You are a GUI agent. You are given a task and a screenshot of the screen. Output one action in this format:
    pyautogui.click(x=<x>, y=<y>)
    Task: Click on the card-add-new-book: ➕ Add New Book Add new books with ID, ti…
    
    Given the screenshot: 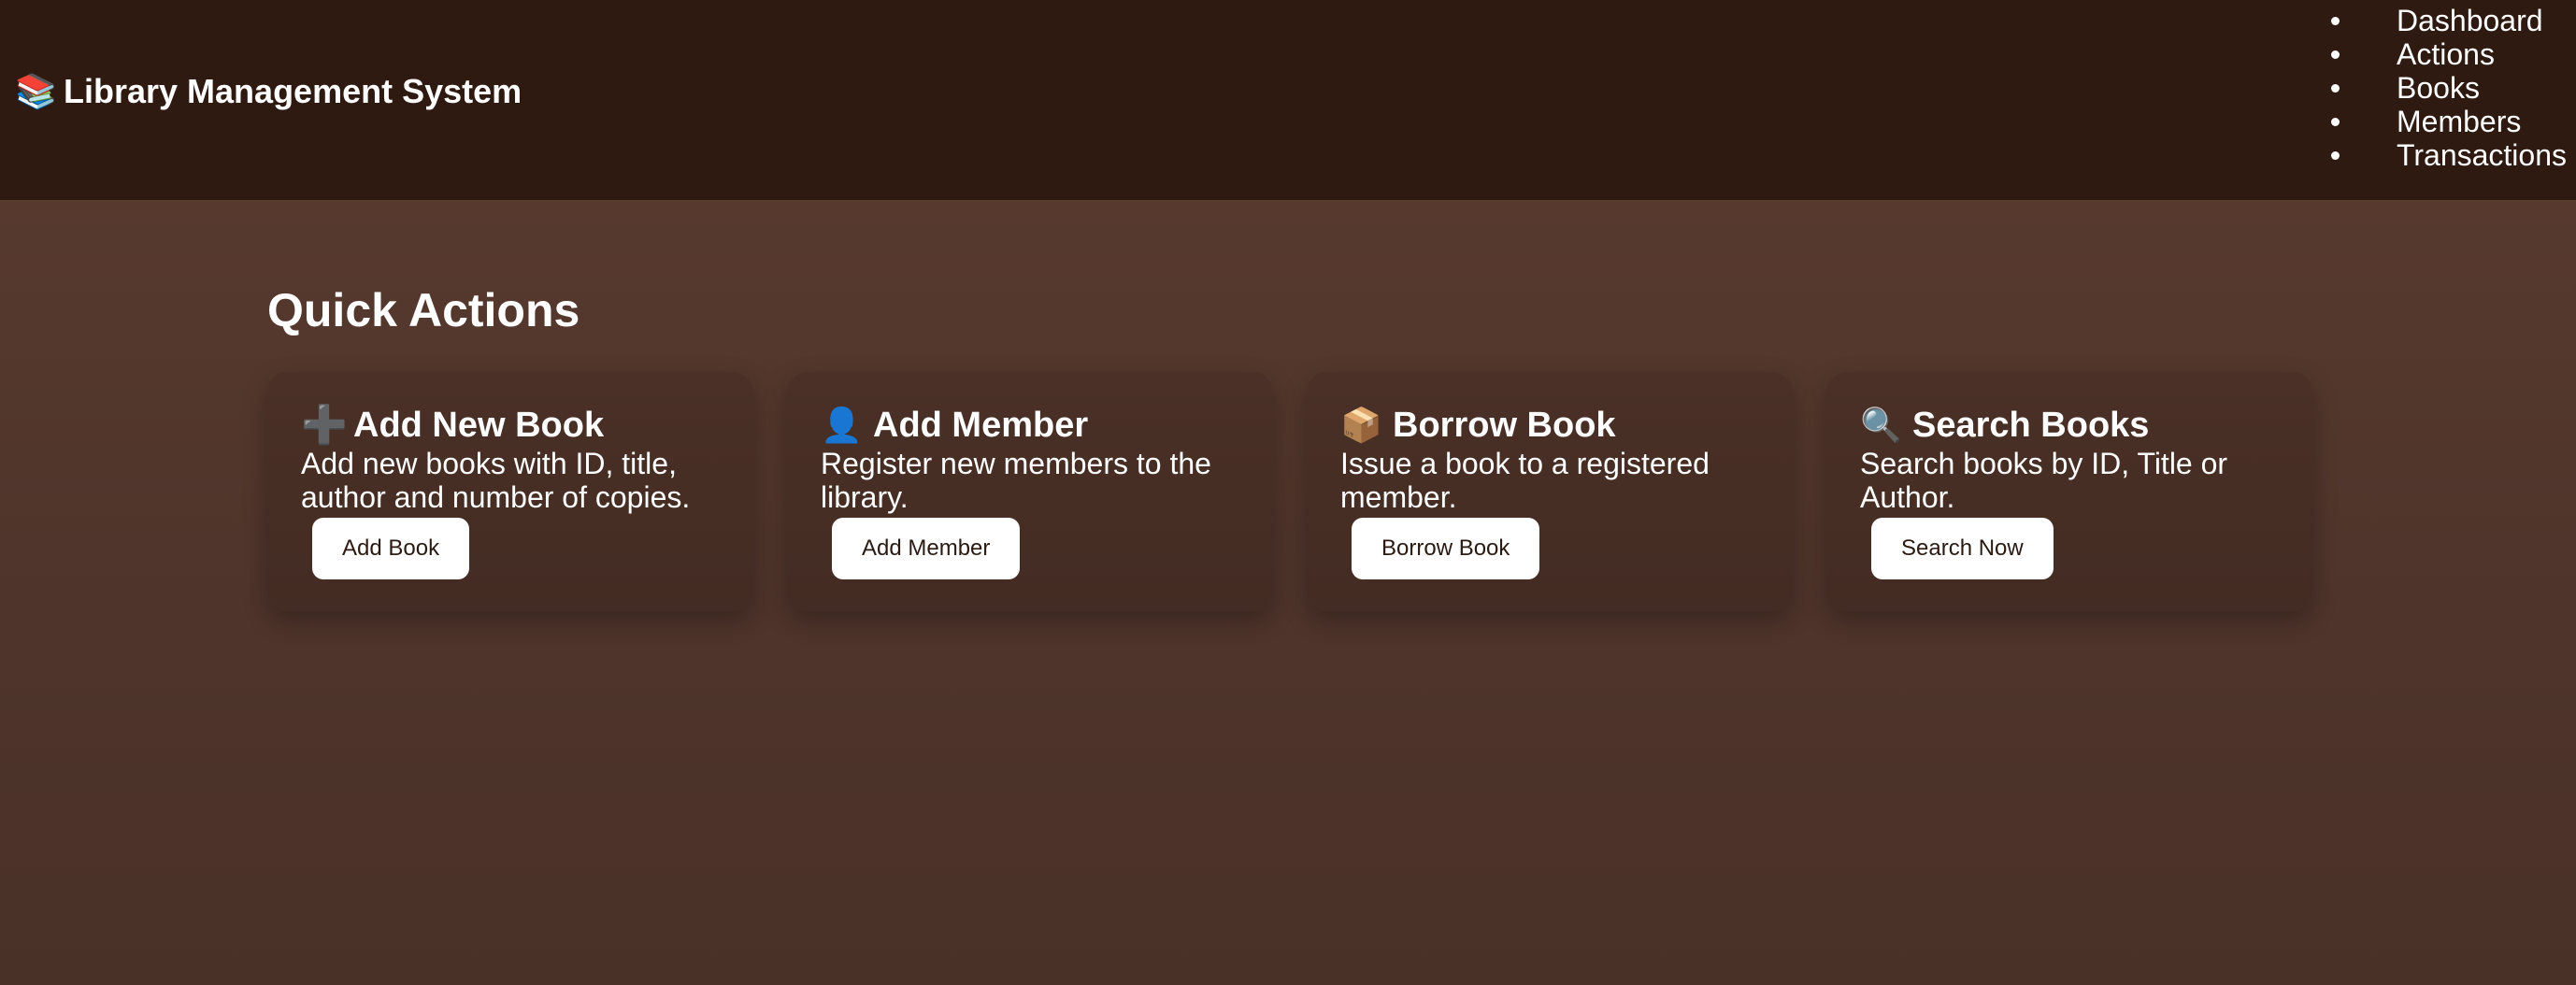 What is the action you would take?
    pyautogui.click(x=510, y=491)
    